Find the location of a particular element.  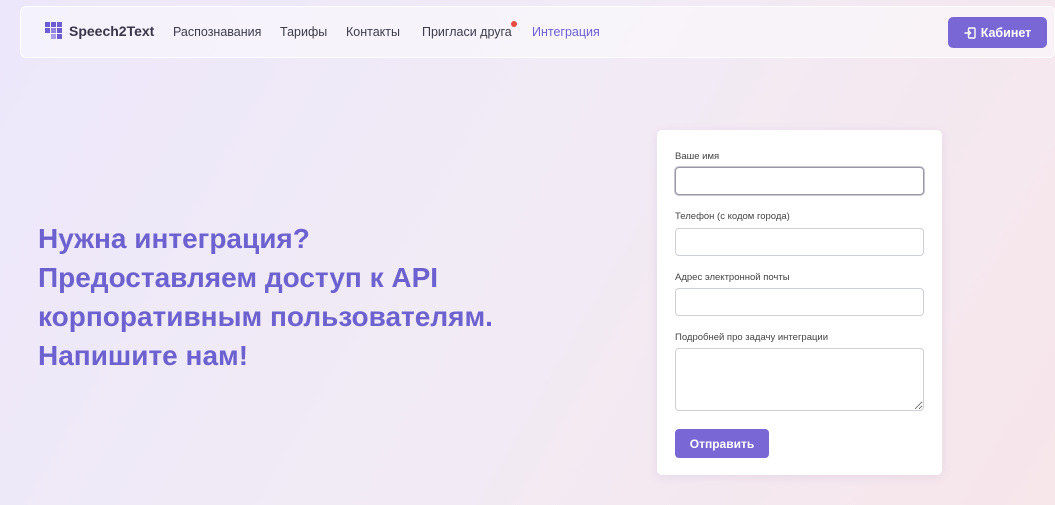

nav-item-invite-friend: Пригласи друга is located at coordinates (467, 32).